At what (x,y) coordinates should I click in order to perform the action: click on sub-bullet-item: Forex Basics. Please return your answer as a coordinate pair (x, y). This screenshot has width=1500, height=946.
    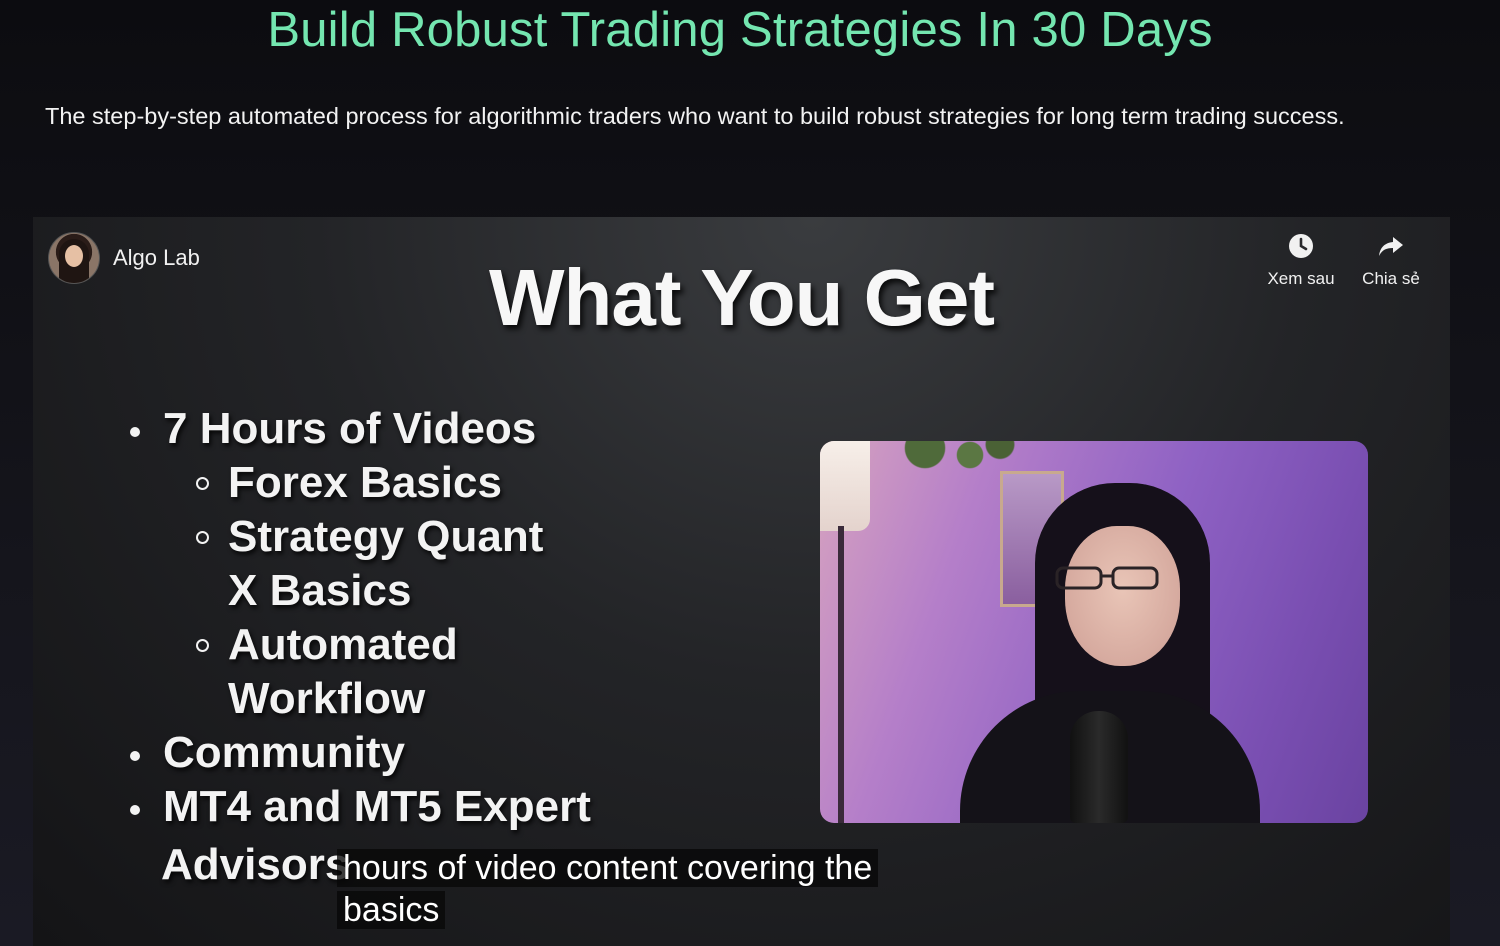
    Looking at the image, I should click on (359, 483).